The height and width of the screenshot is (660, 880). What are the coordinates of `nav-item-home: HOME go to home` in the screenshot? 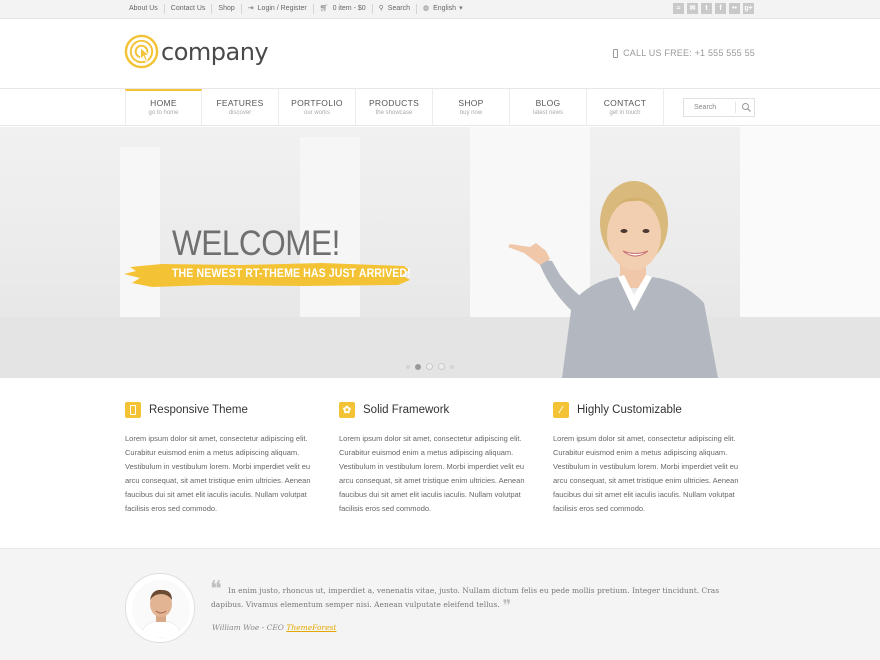 It's located at (163, 107).